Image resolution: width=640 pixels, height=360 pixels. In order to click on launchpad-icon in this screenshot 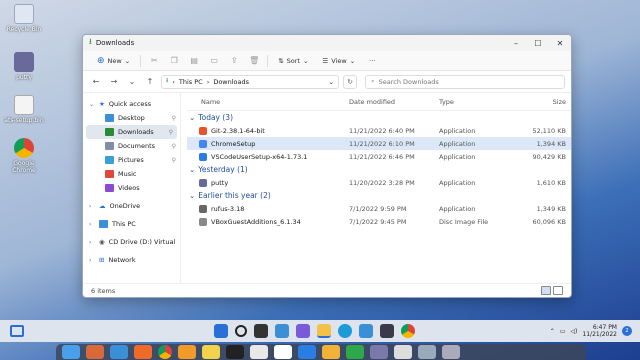, I will do `click(95, 352)`.